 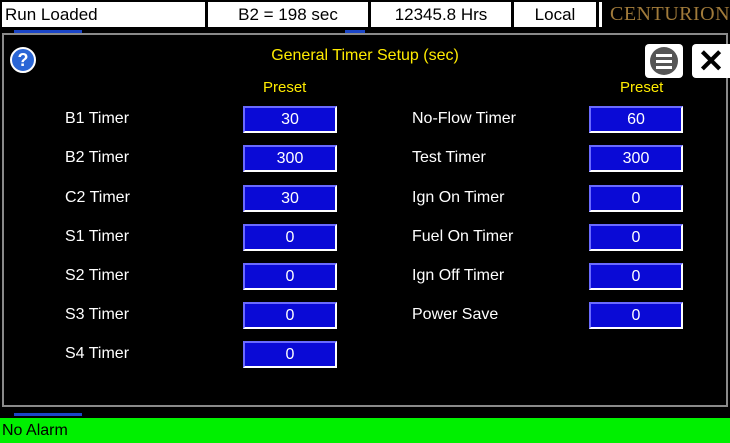 I want to click on menu-button, so click(x=664, y=61).